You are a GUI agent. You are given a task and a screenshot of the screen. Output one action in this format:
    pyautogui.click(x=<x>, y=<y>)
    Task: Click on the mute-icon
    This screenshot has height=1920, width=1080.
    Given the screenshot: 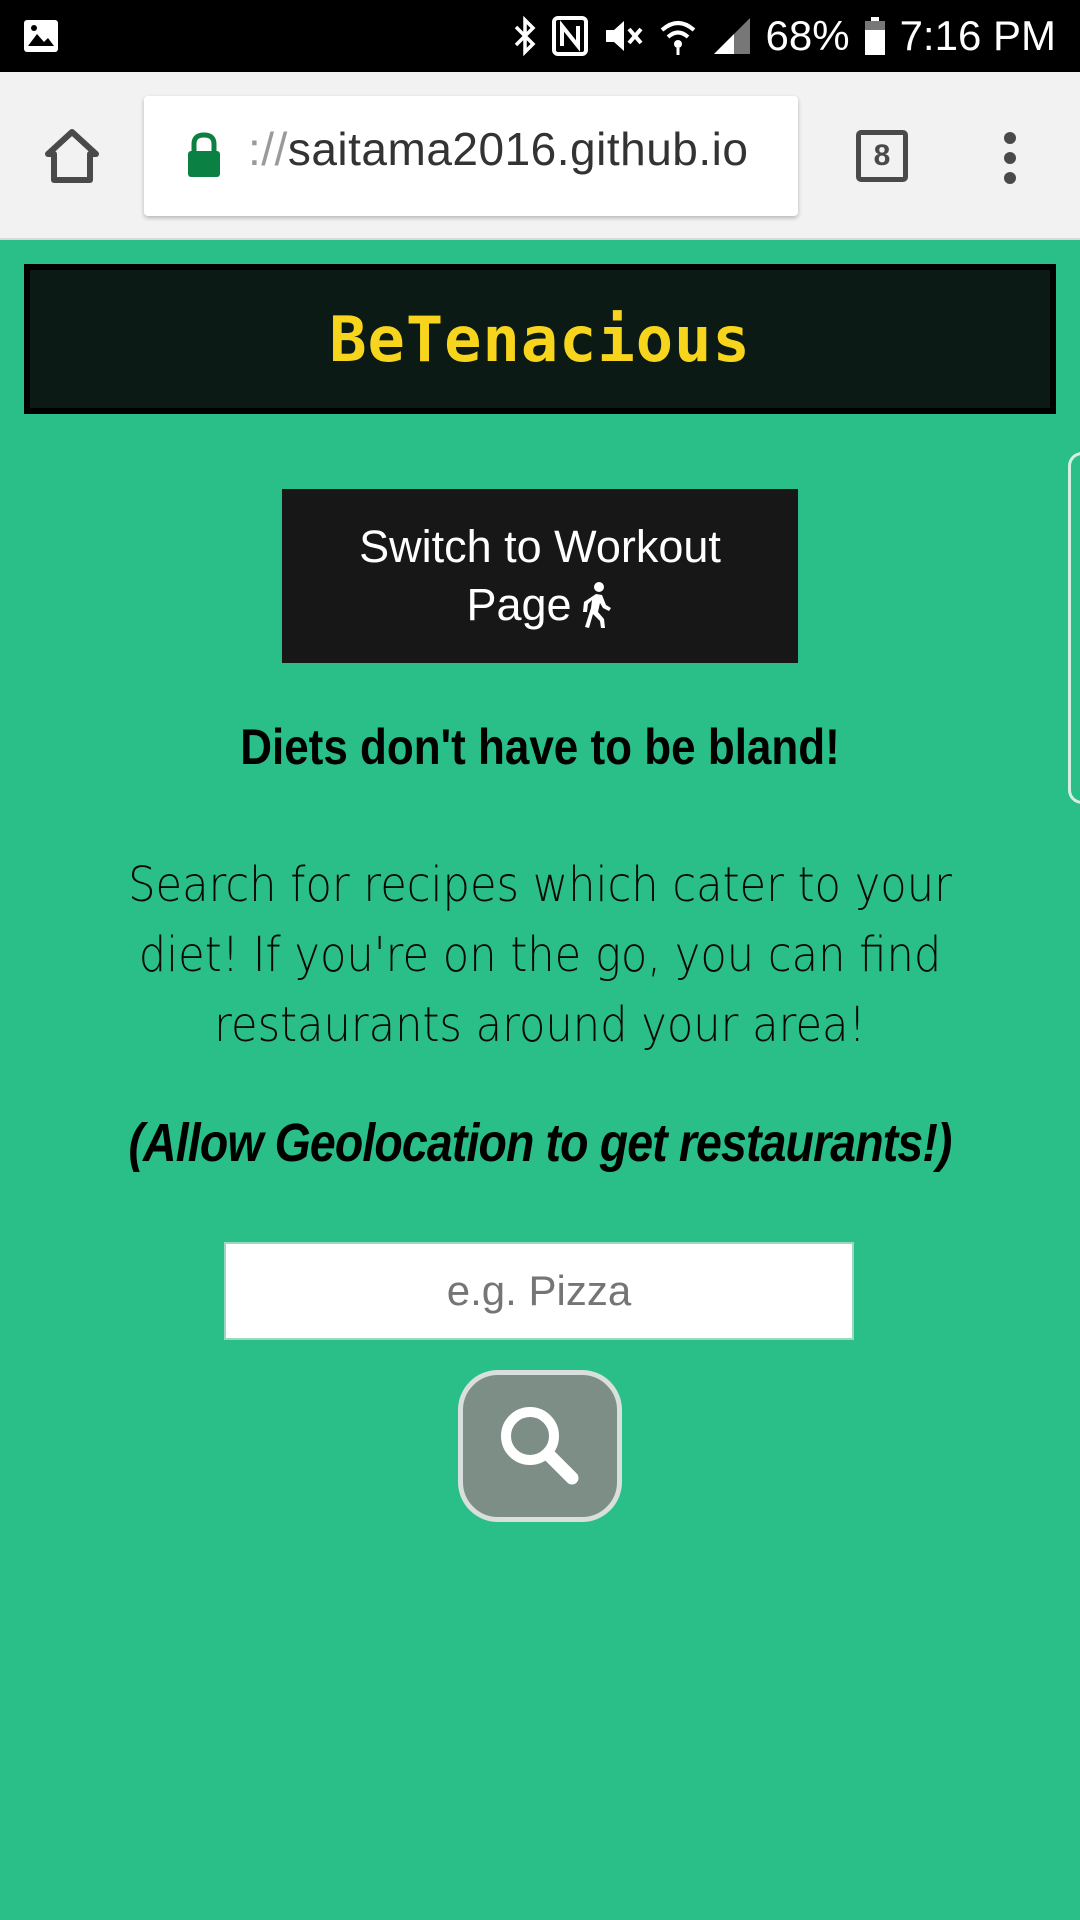 What is the action you would take?
    pyautogui.click(x=624, y=36)
    